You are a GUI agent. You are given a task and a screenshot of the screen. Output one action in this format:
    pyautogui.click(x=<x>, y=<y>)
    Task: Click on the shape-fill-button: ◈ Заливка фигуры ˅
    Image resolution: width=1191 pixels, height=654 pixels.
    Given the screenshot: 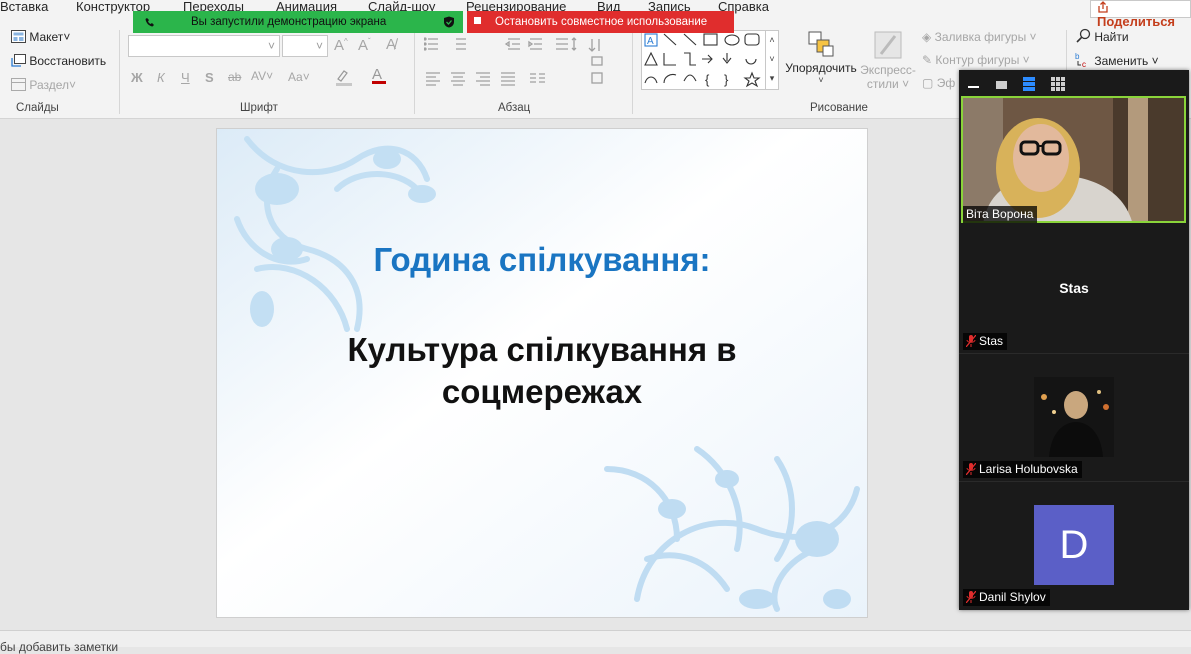 What is the action you would take?
    pyautogui.click(x=979, y=37)
    